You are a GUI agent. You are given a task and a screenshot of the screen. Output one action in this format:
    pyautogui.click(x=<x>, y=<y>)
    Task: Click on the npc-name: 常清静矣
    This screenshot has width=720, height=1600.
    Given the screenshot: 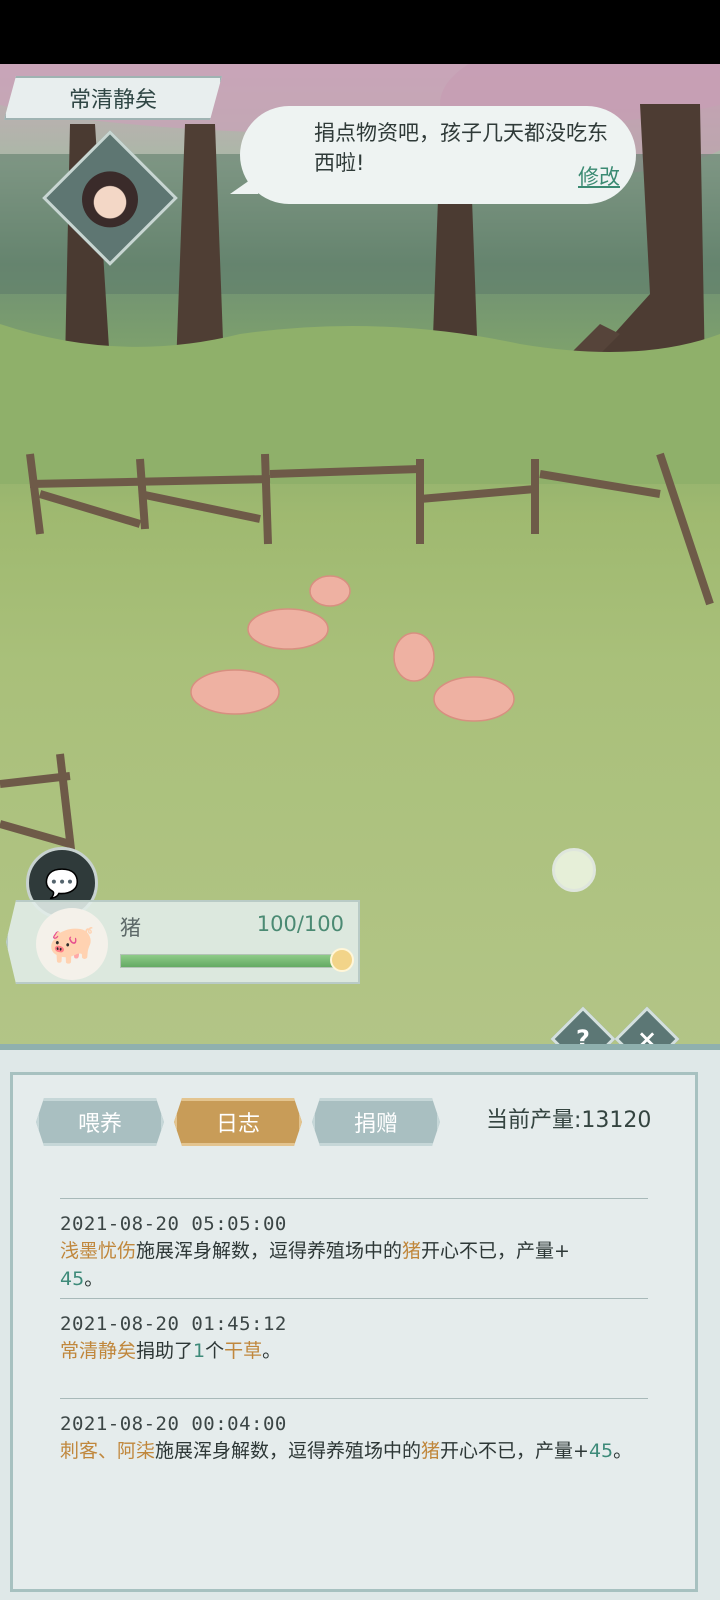 What is the action you would take?
    pyautogui.click(x=112, y=100)
    